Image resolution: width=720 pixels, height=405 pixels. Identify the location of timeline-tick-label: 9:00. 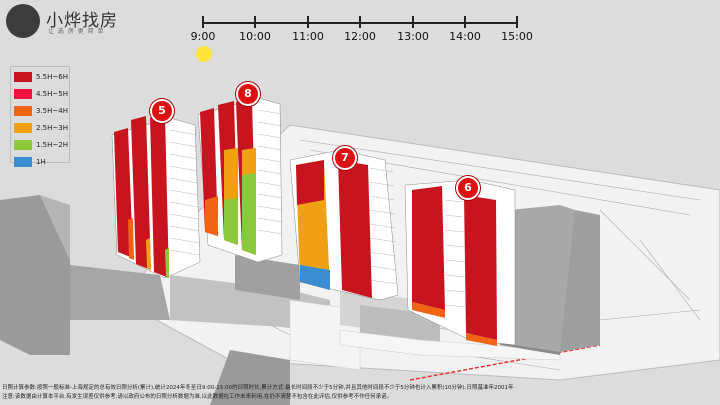
(203, 36).